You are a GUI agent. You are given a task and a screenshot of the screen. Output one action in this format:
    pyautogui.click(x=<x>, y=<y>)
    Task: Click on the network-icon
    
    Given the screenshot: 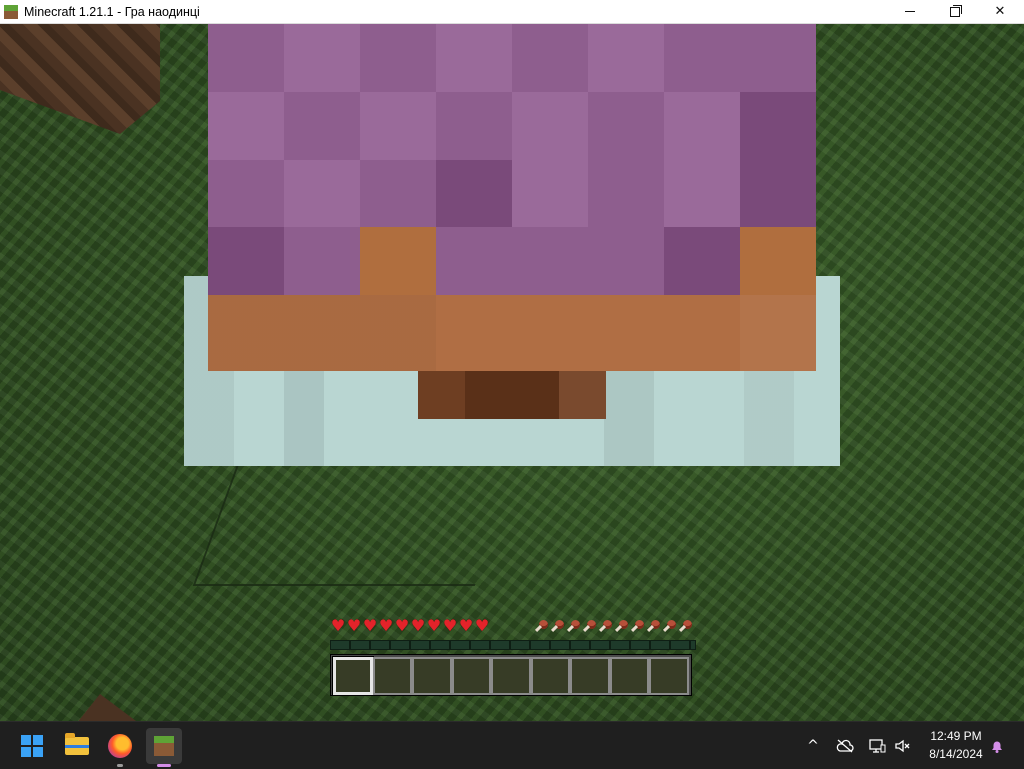 What is the action you would take?
    pyautogui.click(x=877, y=745)
    